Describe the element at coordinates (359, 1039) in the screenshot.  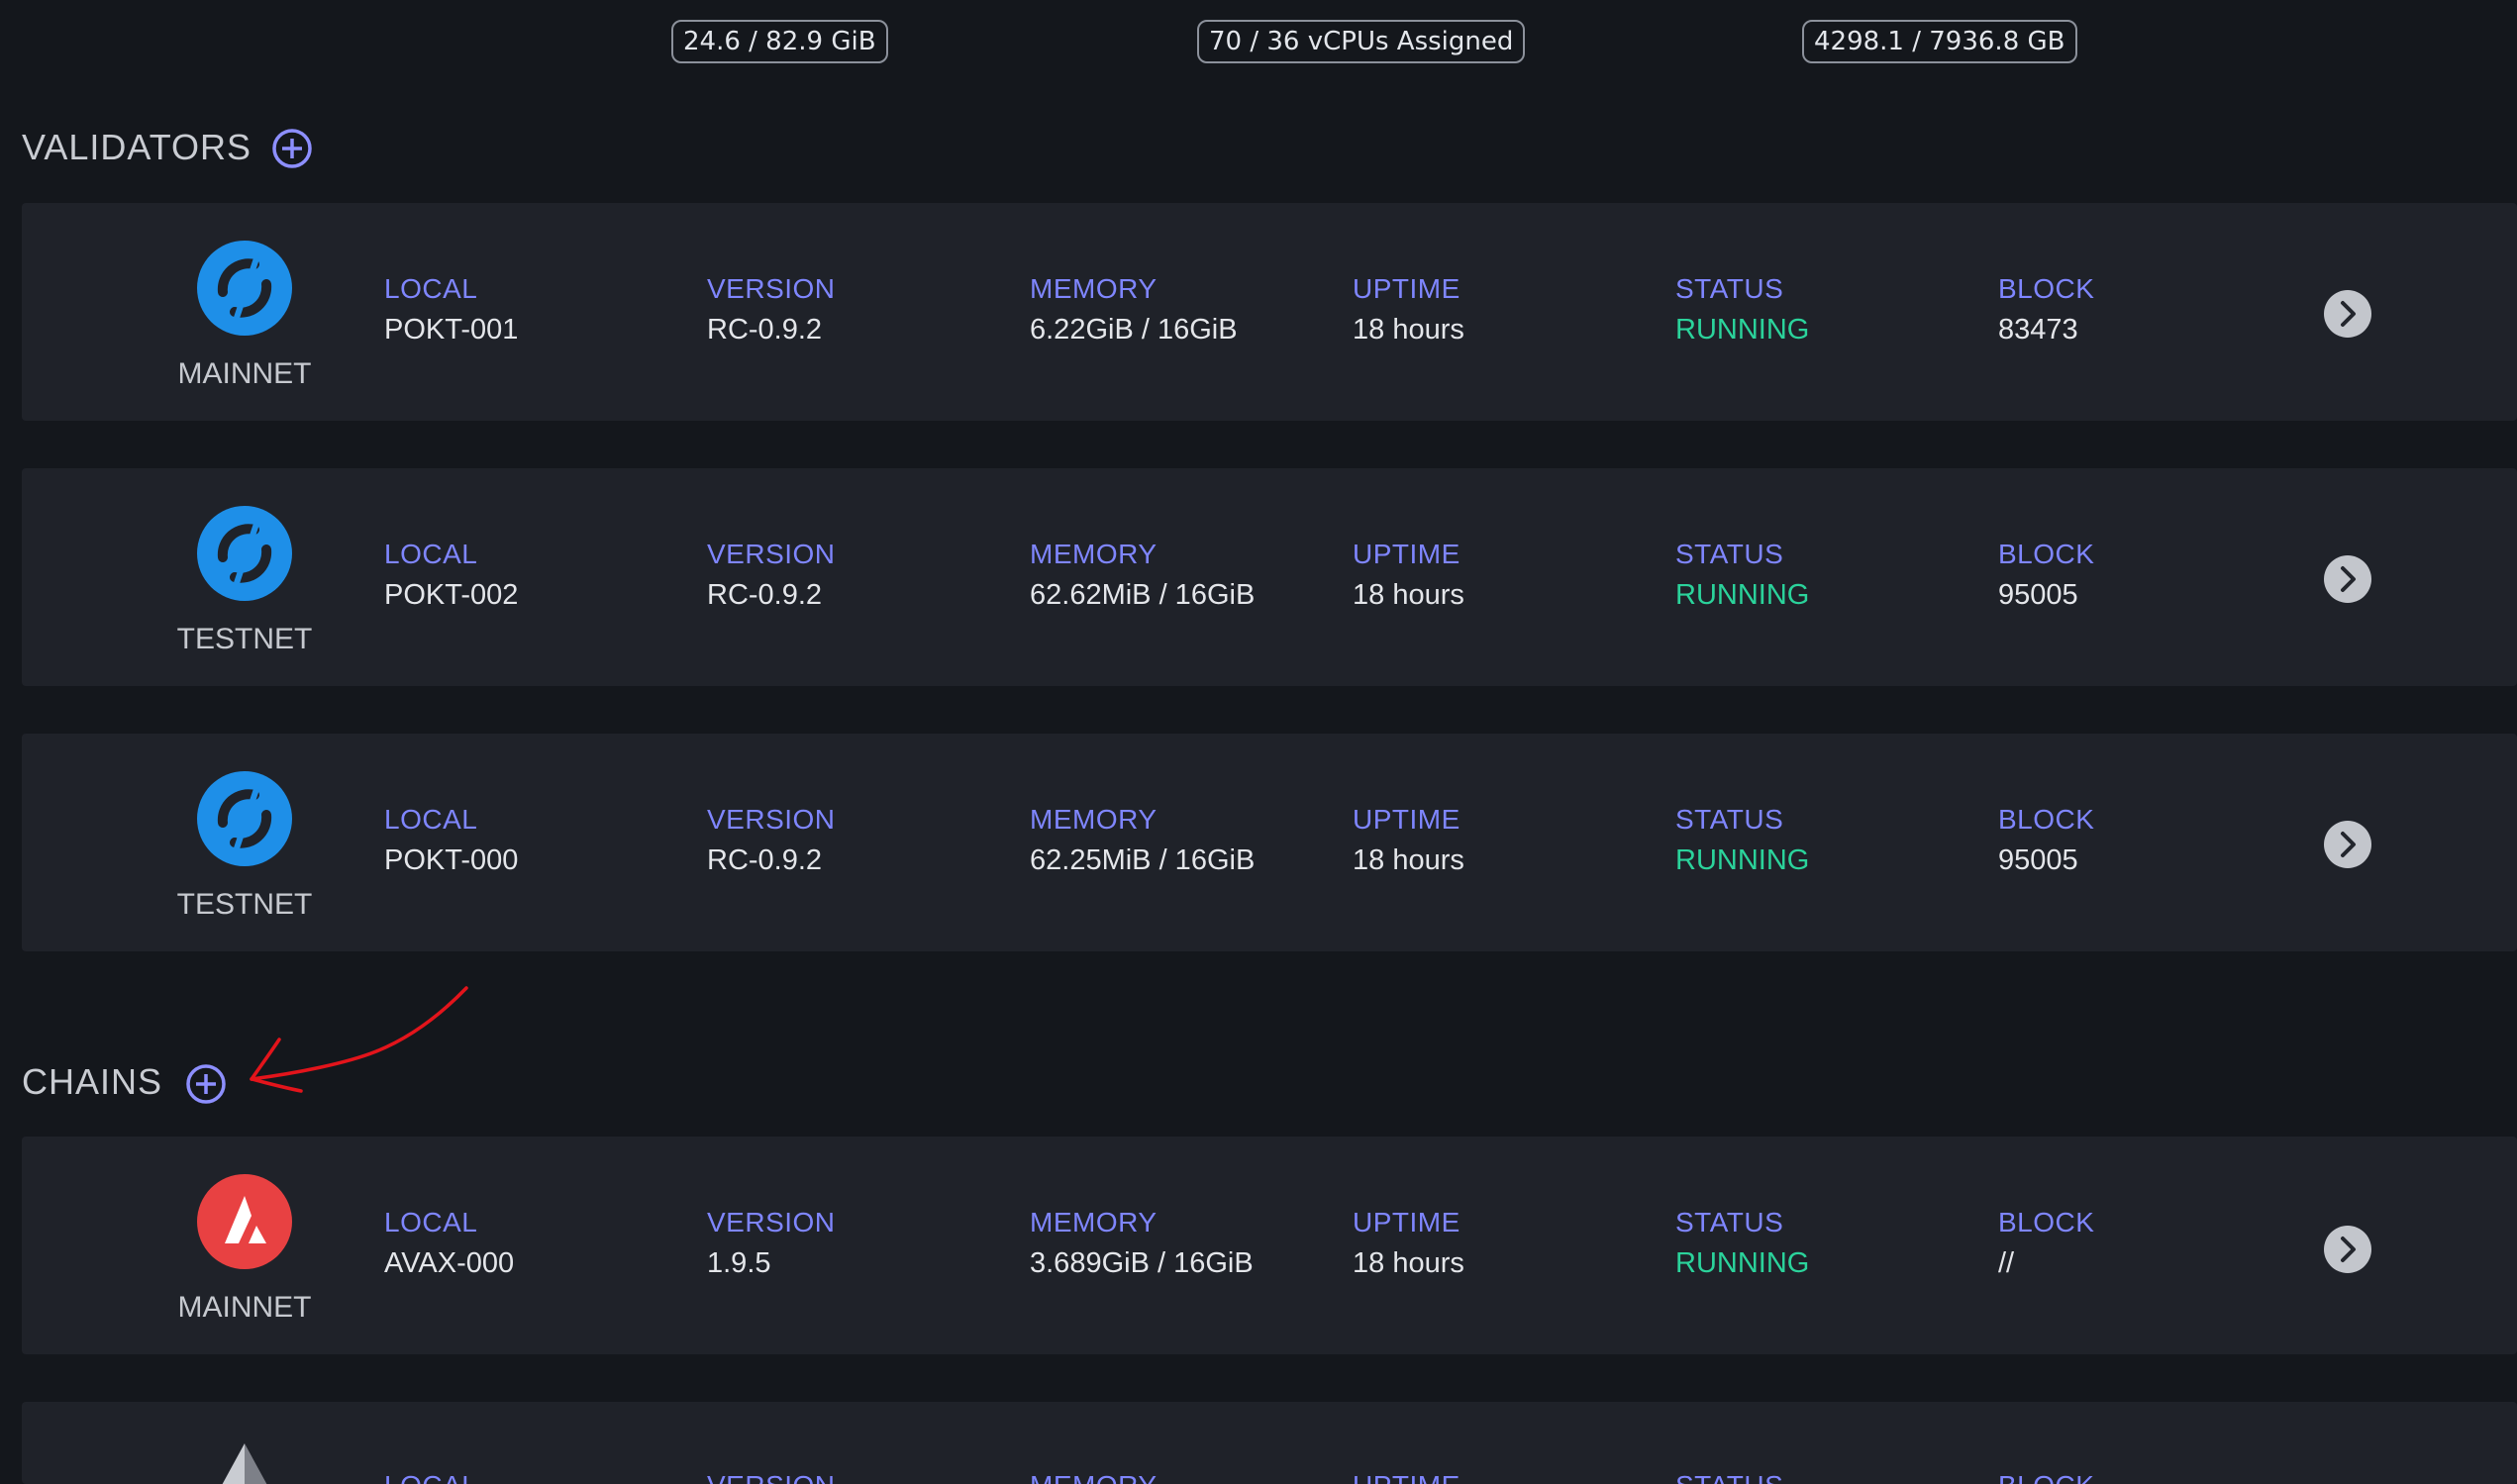
I see `annotation-arrow` at that location.